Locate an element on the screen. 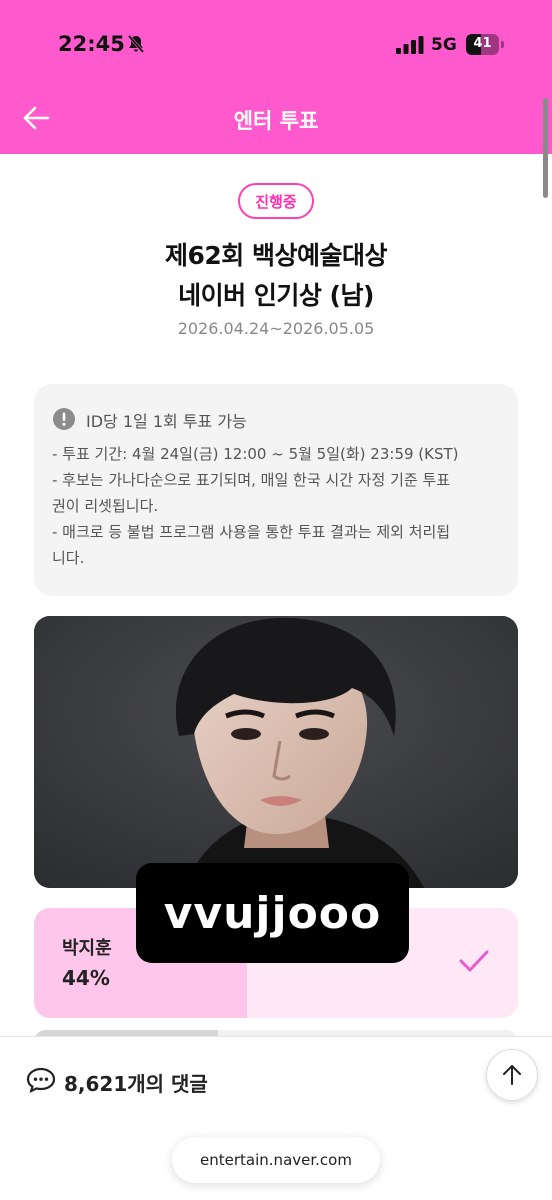  signal-icon is located at coordinates (410, 45).